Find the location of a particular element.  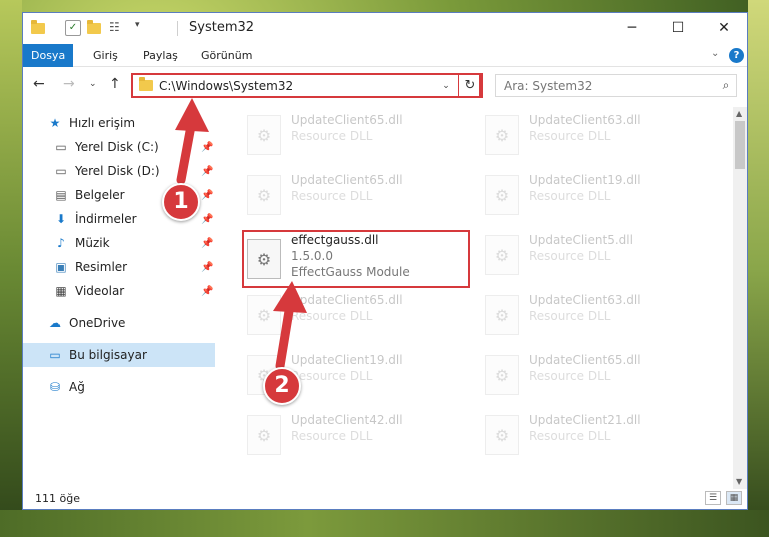

step-1-badge: 1 is located at coordinates (181, 202).